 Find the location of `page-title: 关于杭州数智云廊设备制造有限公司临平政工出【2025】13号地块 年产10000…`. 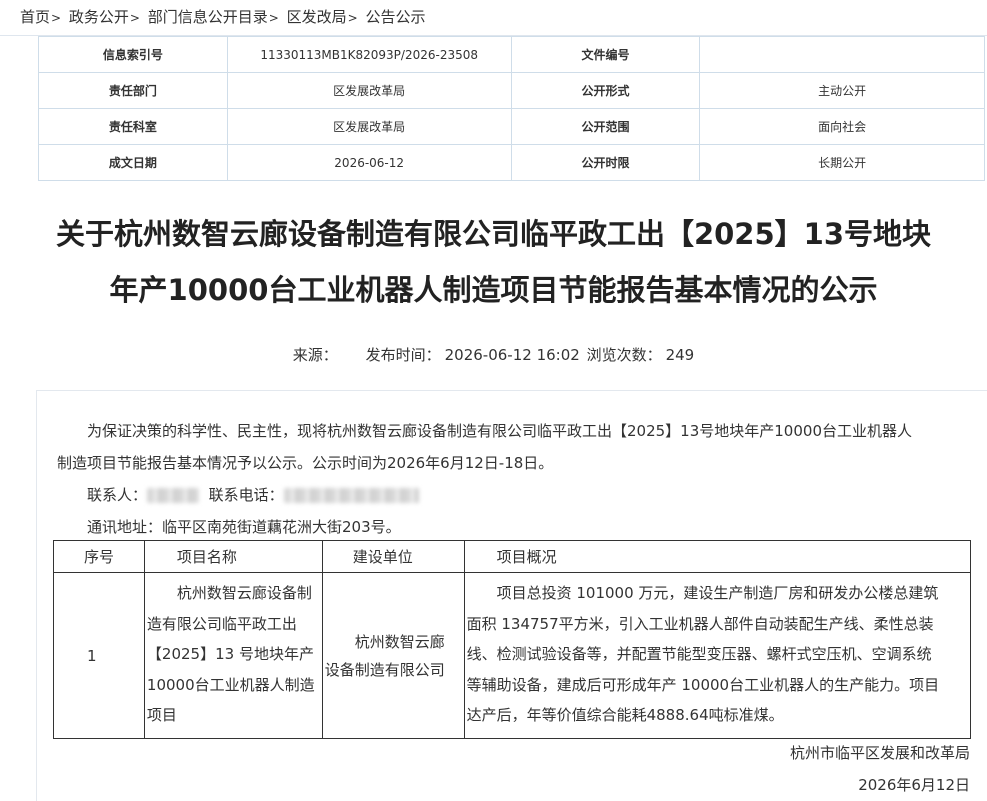

page-title: 关于杭州数智云廊设备制造有限公司临平政工出【2025】13号地块 年产10000… is located at coordinates (493, 262).